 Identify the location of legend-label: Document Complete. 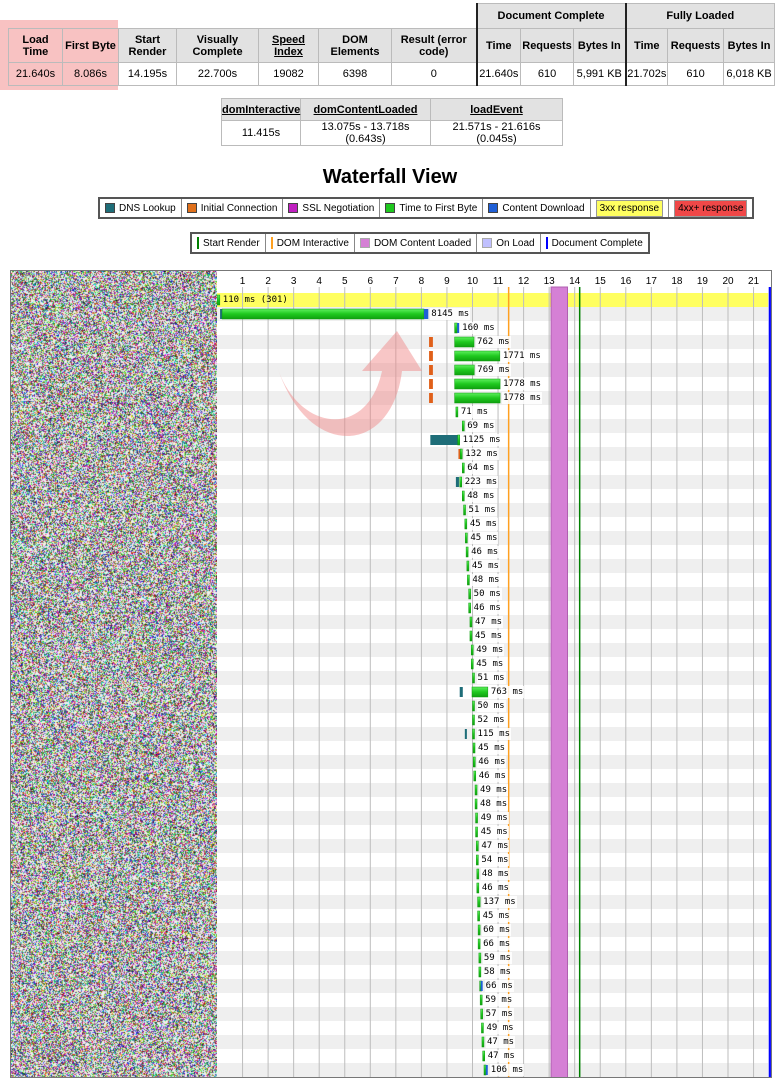
(597, 243).